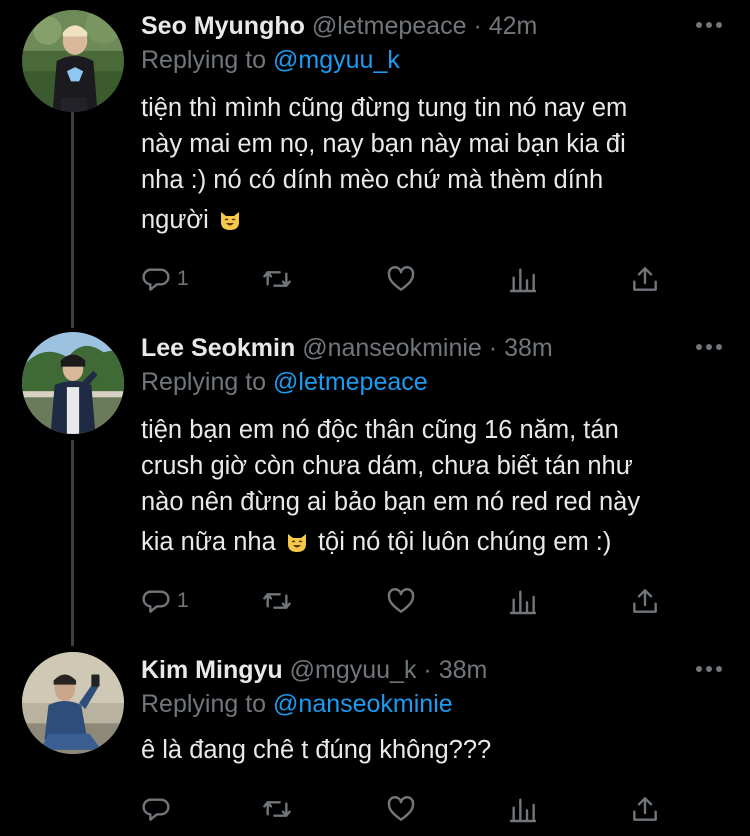  What do you see at coordinates (223, 26) in the screenshot?
I see `display-name: Seo Myungho` at bounding box center [223, 26].